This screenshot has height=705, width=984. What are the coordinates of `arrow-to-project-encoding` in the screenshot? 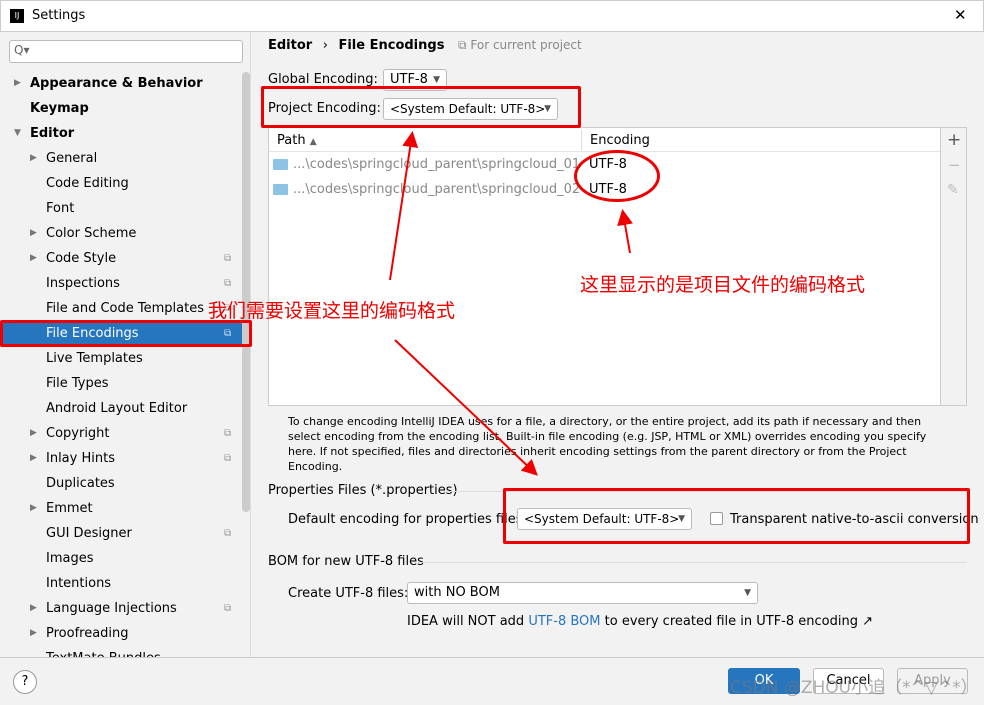 It's located at (404, 206).